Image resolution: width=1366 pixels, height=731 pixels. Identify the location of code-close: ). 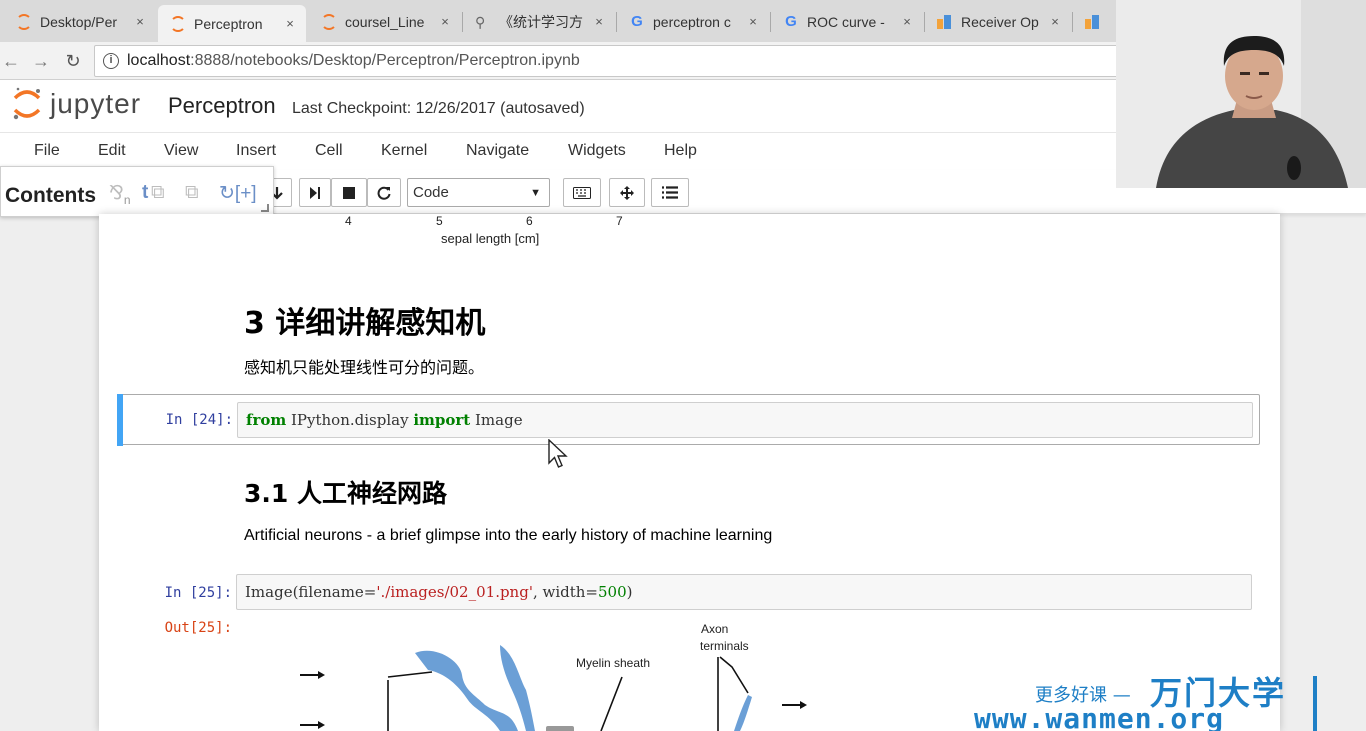
(629, 592).